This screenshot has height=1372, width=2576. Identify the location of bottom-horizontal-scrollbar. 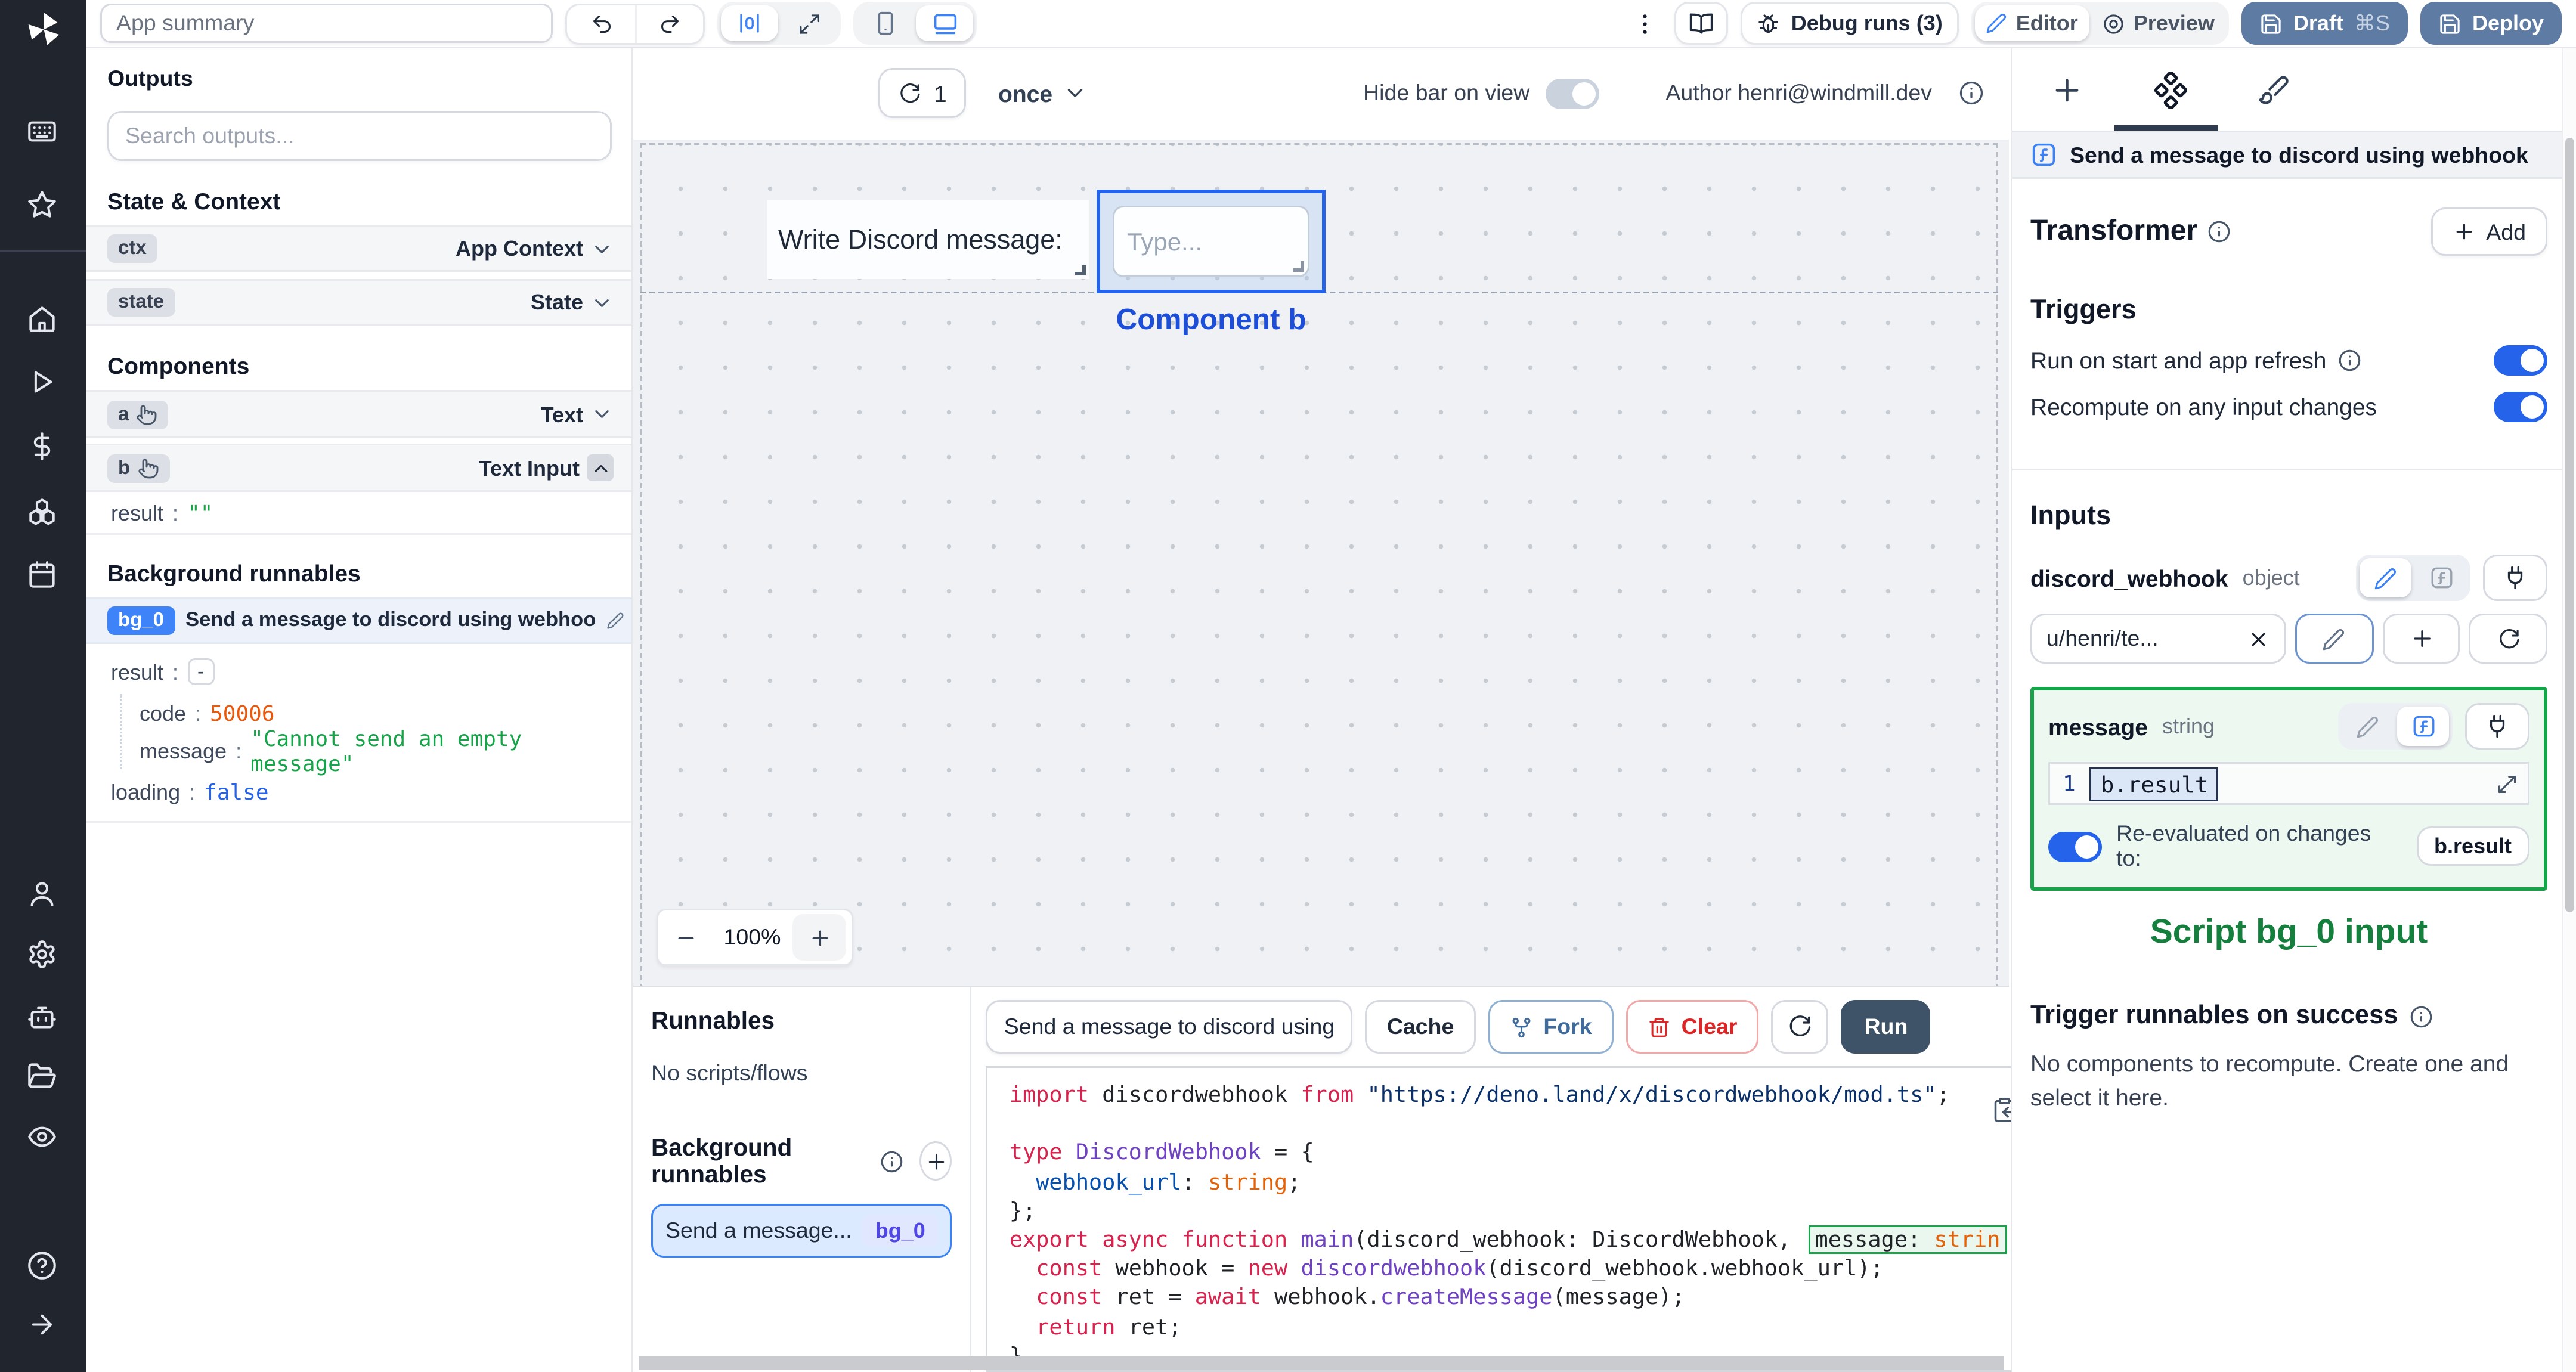
(1321, 1363).